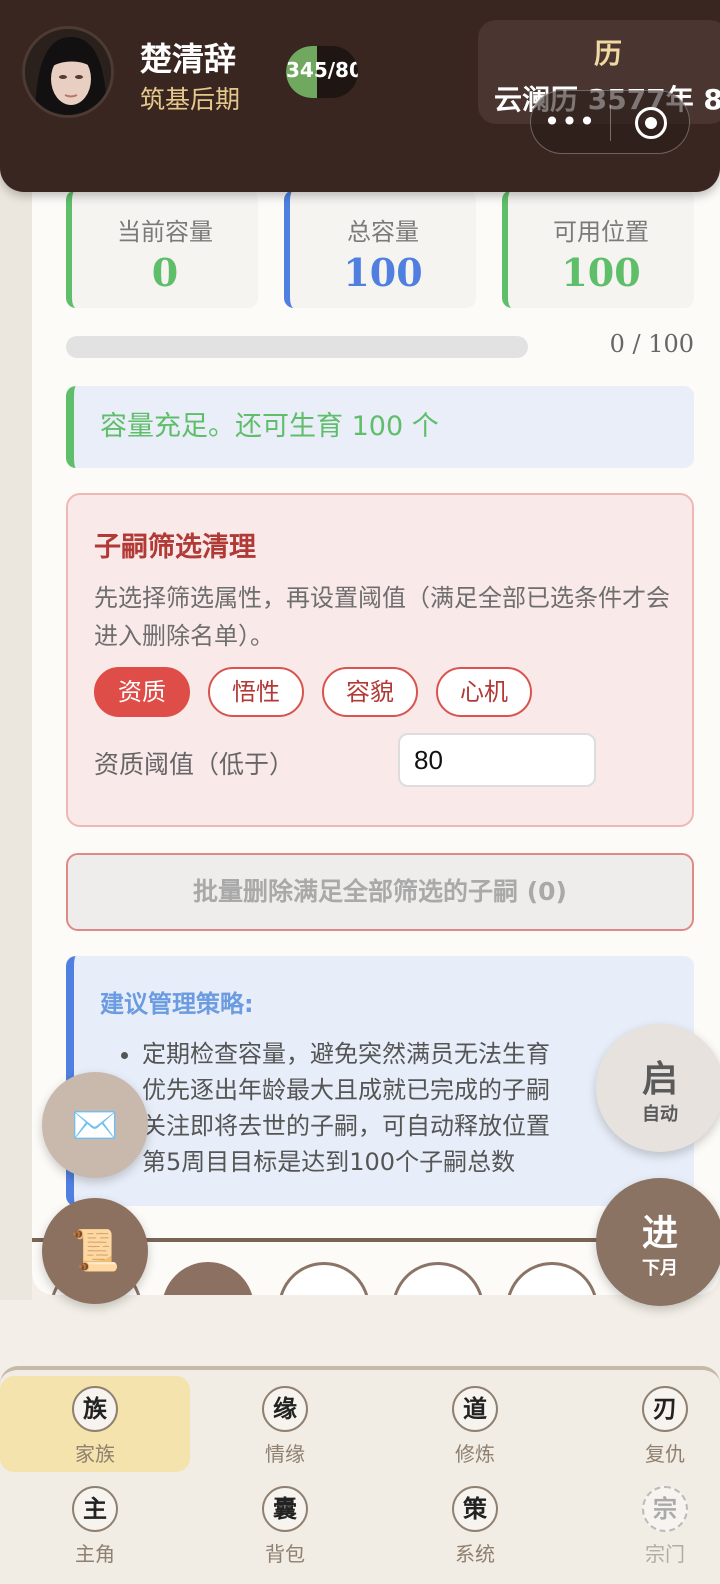 The width and height of the screenshot is (720, 1584). I want to click on total-capacity-label: 总容量, so click(383, 232).